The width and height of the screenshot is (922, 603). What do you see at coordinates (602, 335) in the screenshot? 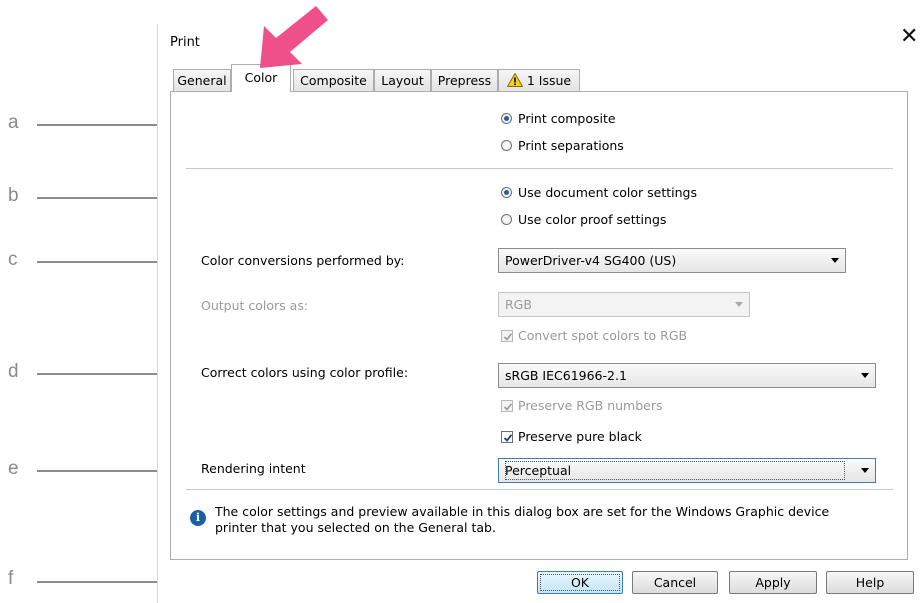
I see `convert-spot-label: Convert spot colors to RGB` at bounding box center [602, 335].